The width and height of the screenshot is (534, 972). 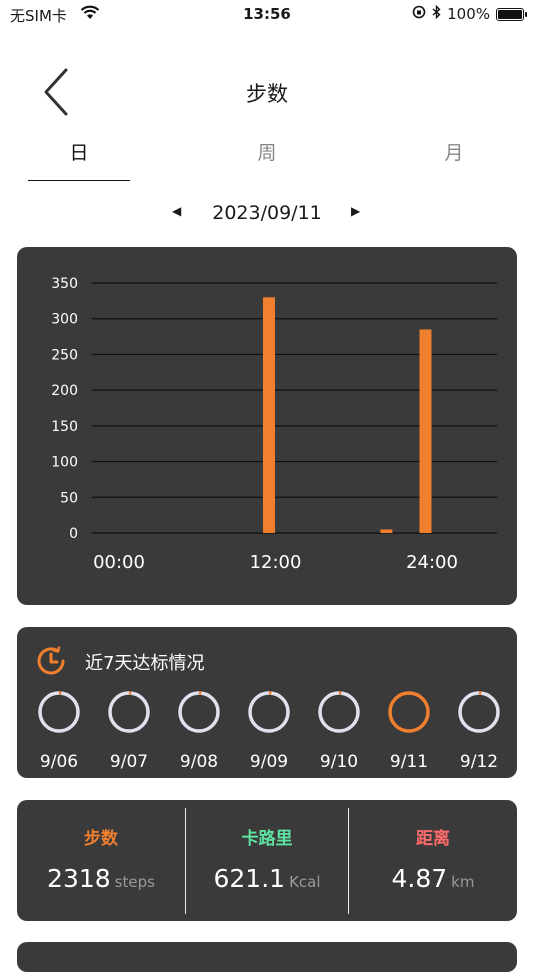 I want to click on stat-value: 2318, so click(x=79, y=878).